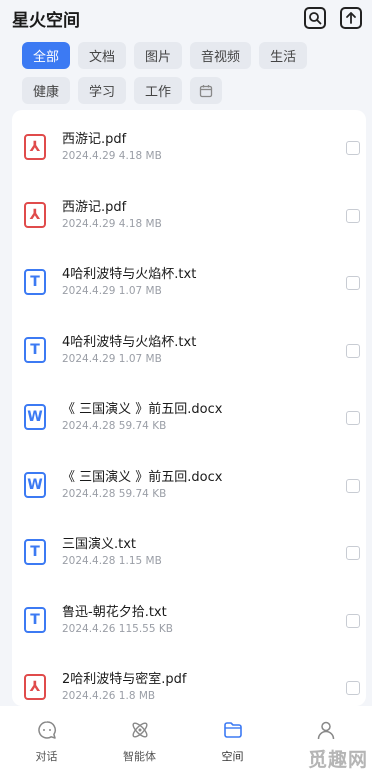 This screenshot has width=372, height=776. What do you see at coordinates (221, 55) in the screenshot?
I see `filter-chip: 音视频` at bounding box center [221, 55].